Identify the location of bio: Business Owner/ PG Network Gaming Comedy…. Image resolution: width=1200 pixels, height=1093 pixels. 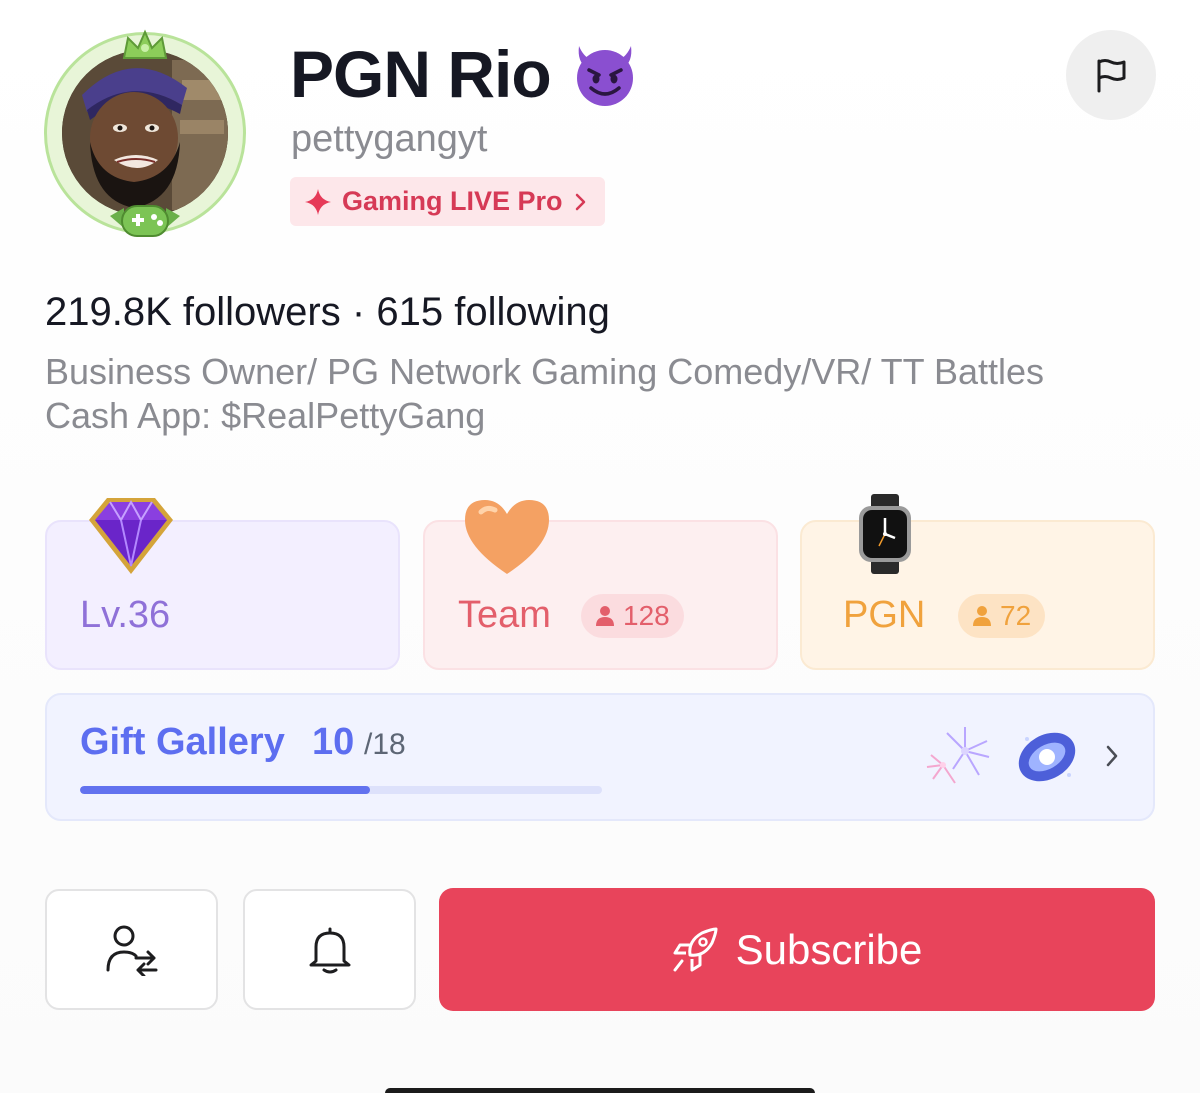
(605, 394).